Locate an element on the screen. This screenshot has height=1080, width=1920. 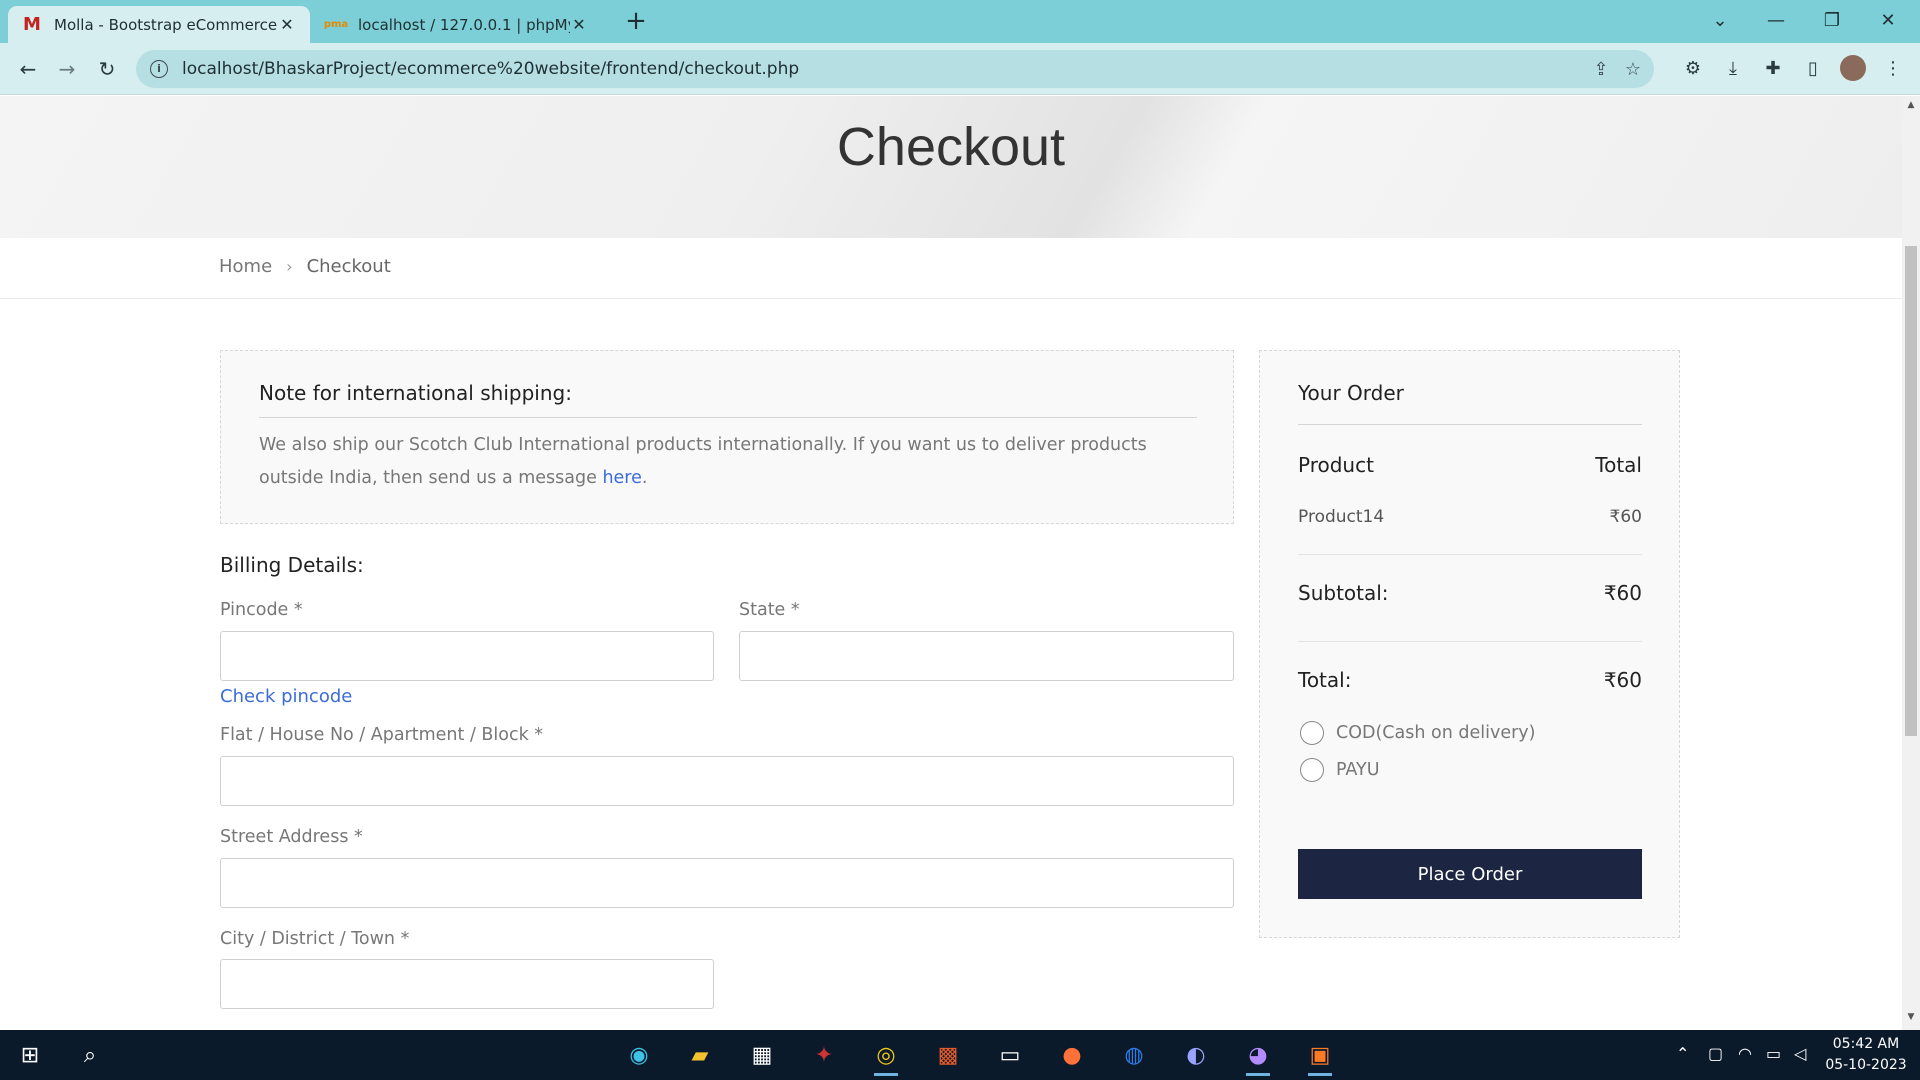
subtotal-row: Subtotal: ₹60 is located at coordinates (1470, 593).